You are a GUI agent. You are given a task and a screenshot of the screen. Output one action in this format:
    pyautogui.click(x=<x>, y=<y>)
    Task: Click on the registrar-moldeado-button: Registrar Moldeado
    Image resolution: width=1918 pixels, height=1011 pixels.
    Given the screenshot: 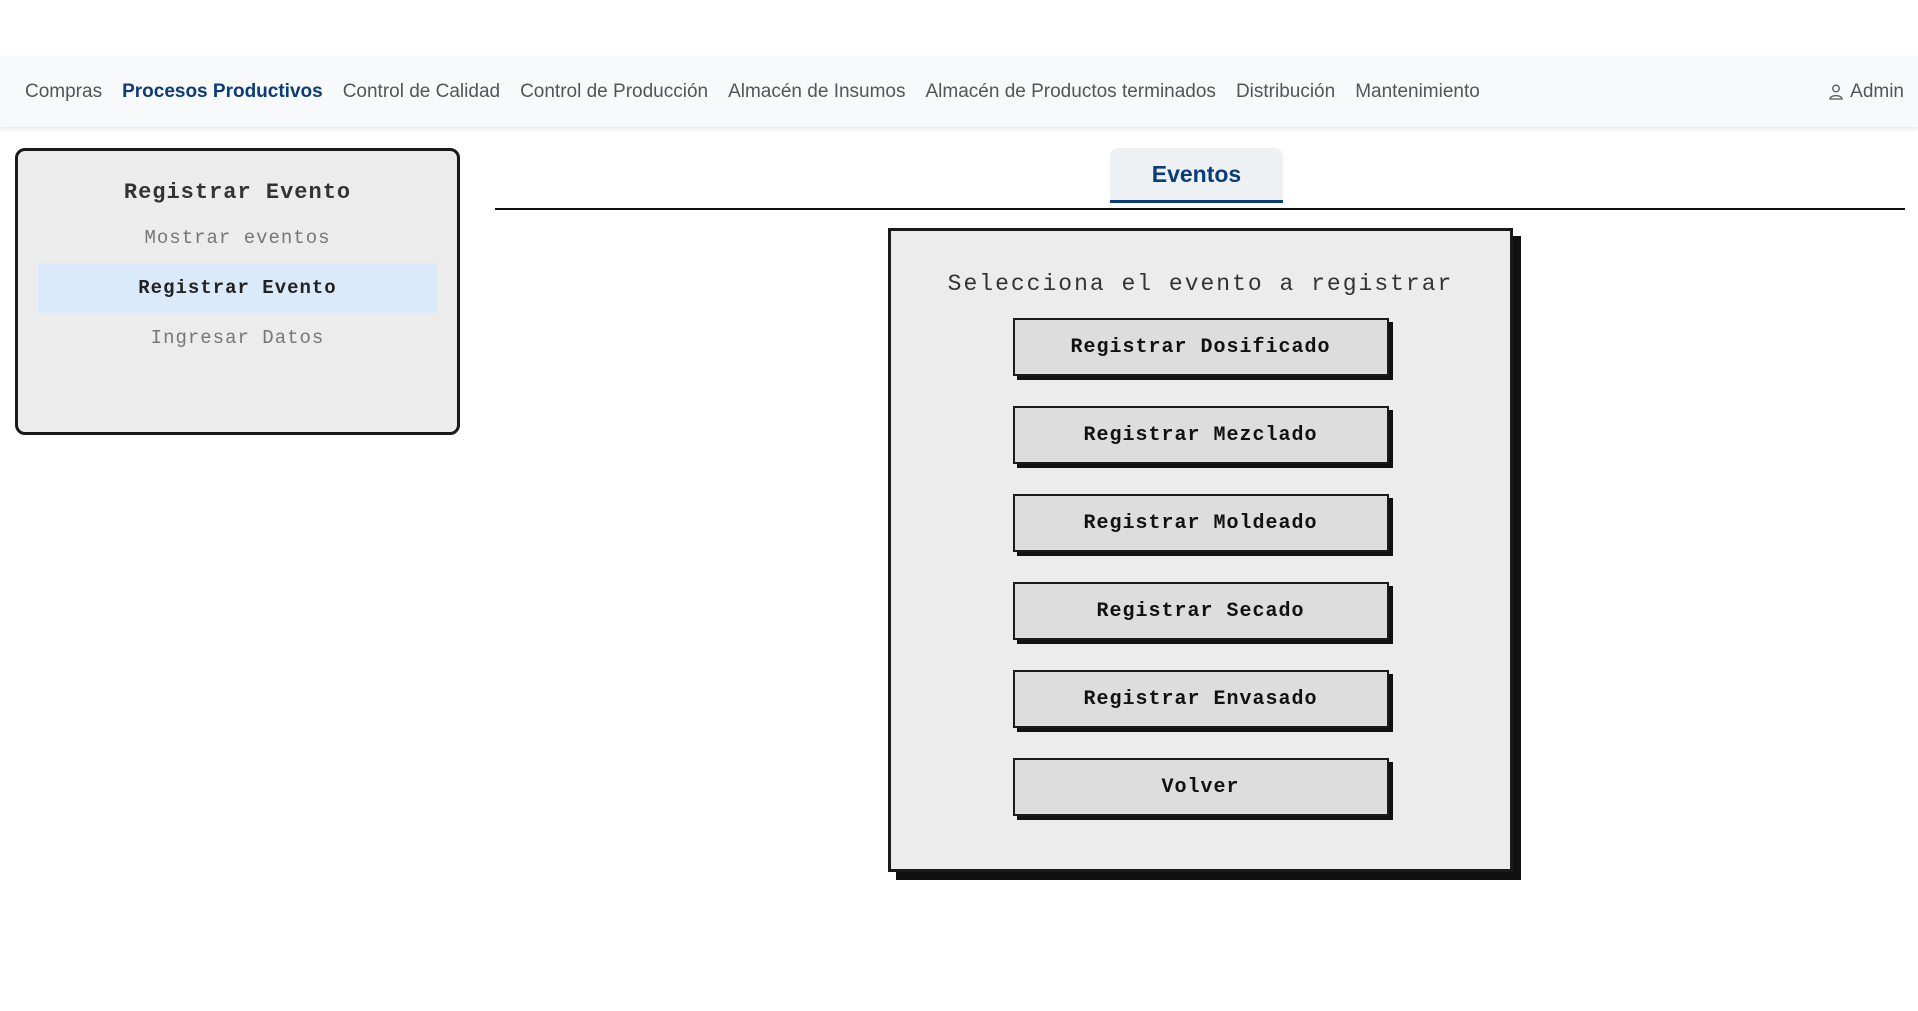 What is the action you would take?
    pyautogui.click(x=1200, y=523)
    